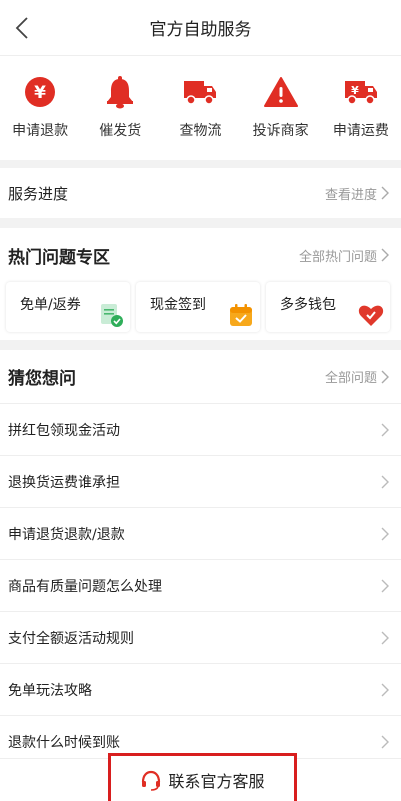  I want to click on service-urge-shipping: 催发货, so click(120, 117).